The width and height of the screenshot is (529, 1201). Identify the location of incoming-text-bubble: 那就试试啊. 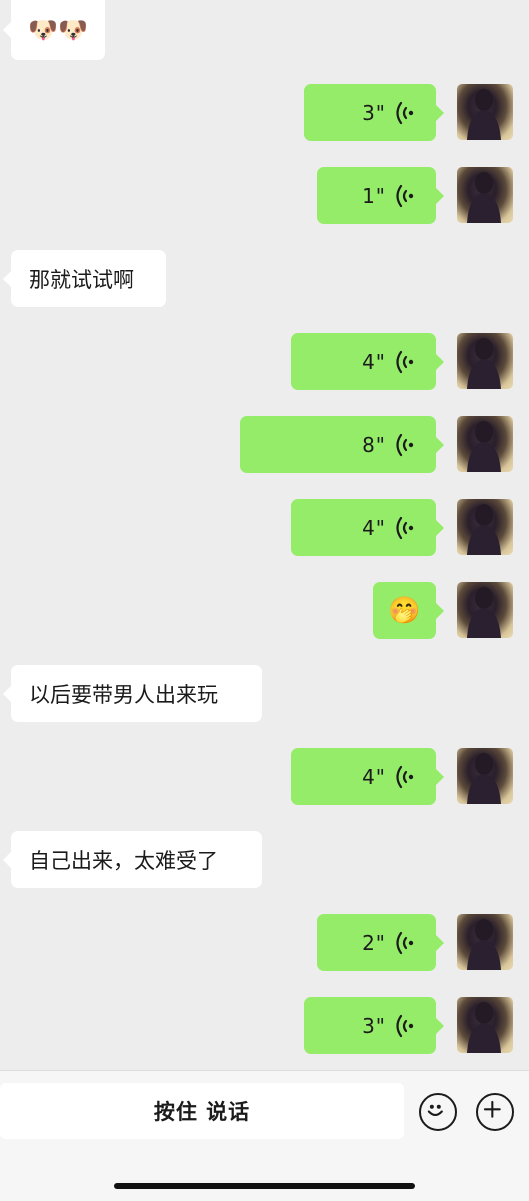
(84, 278).